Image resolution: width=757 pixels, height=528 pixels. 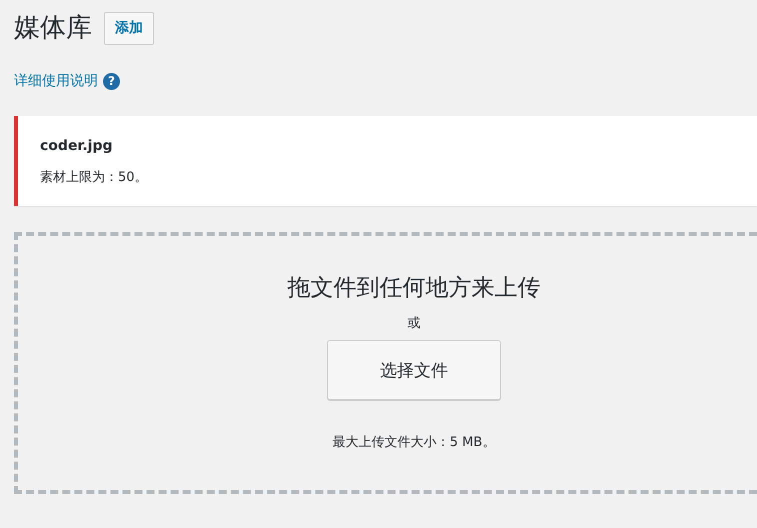 What do you see at coordinates (414, 442) in the screenshot?
I see `max-upload-size: 最大上传文件大小：5 MB。` at bounding box center [414, 442].